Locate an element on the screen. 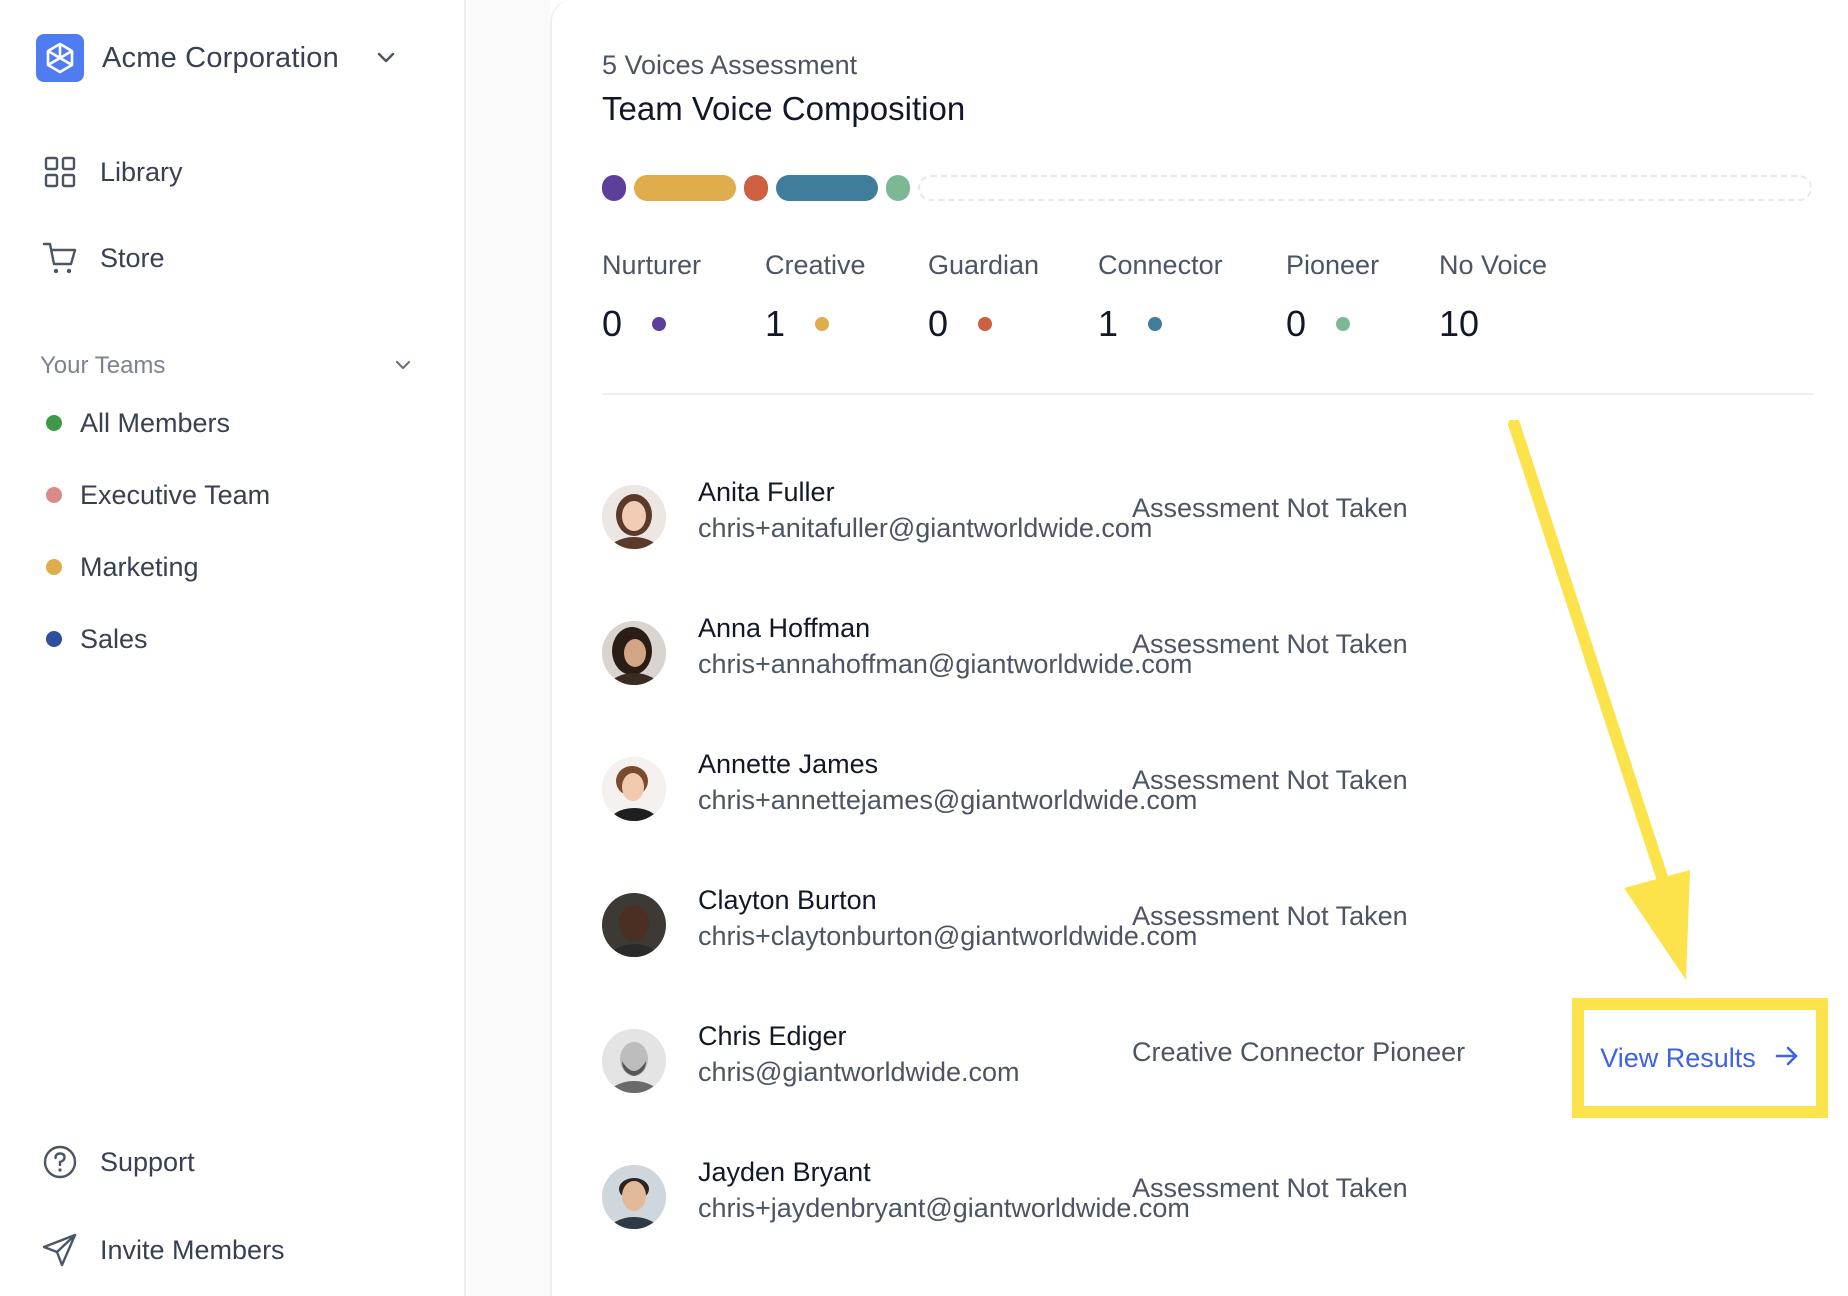 This screenshot has width=1848, height=1296. team-label: All Members is located at coordinates (155, 422).